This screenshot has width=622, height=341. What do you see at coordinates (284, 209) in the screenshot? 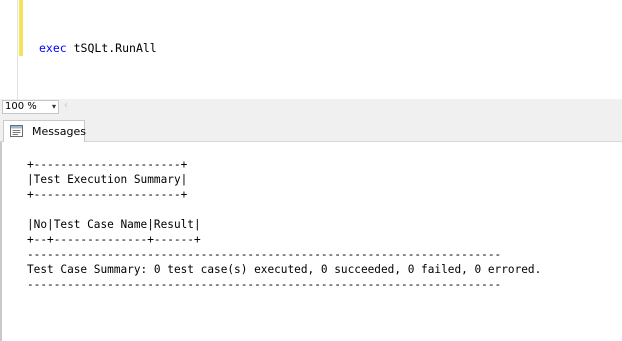
I see `message-line` at bounding box center [284, 209].